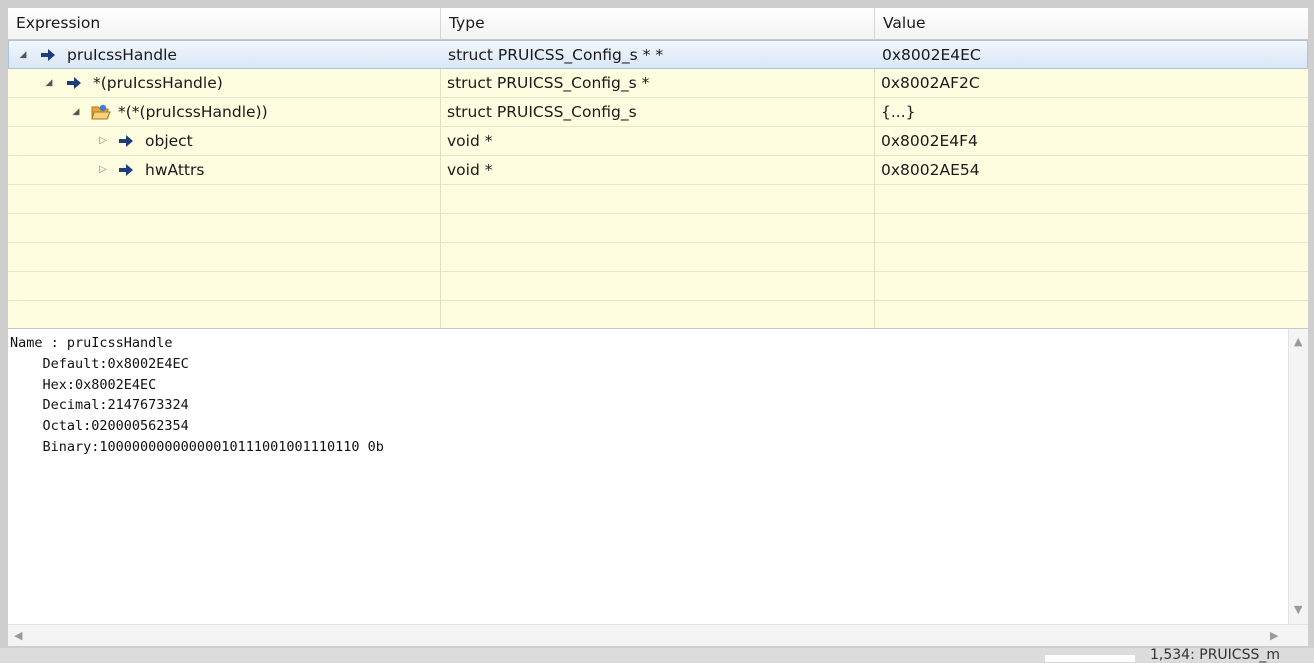  What do you see at coordinates (224, 23) in the screenshot?
I see `column-header-expression: Expression` at bounding box center [224, 23].